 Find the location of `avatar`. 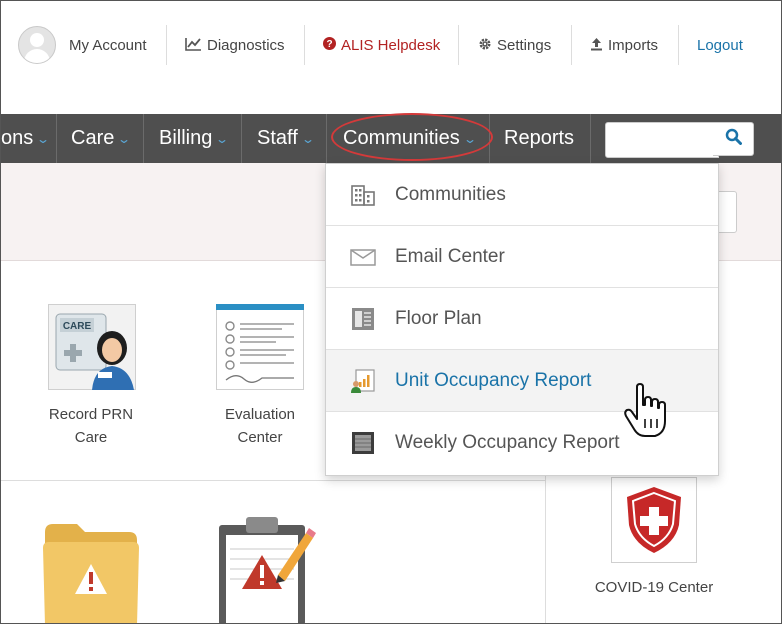

avatar is located at coordinates (37, 45).